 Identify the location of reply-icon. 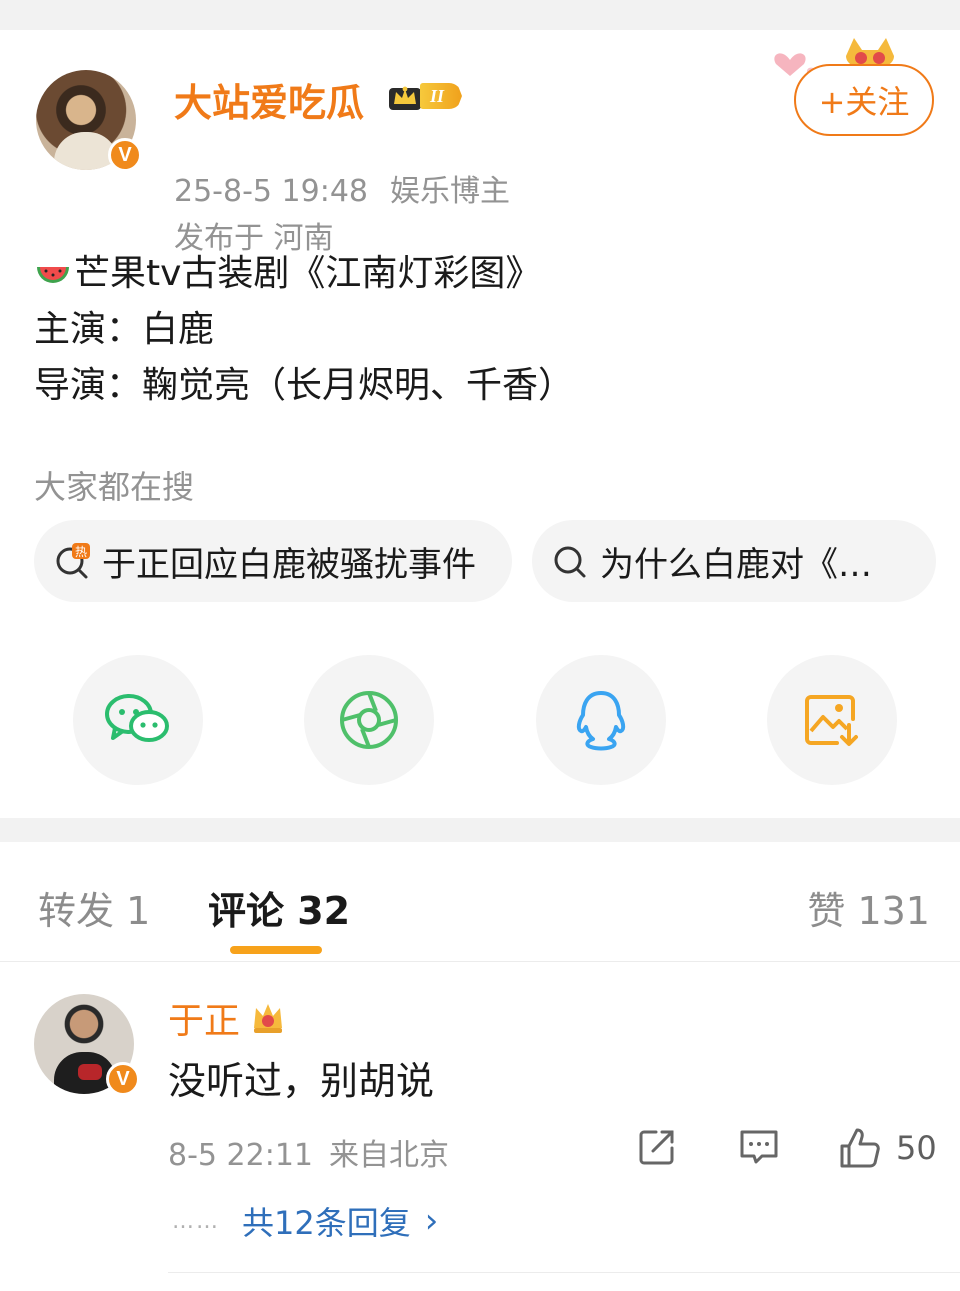
(759, 1147).